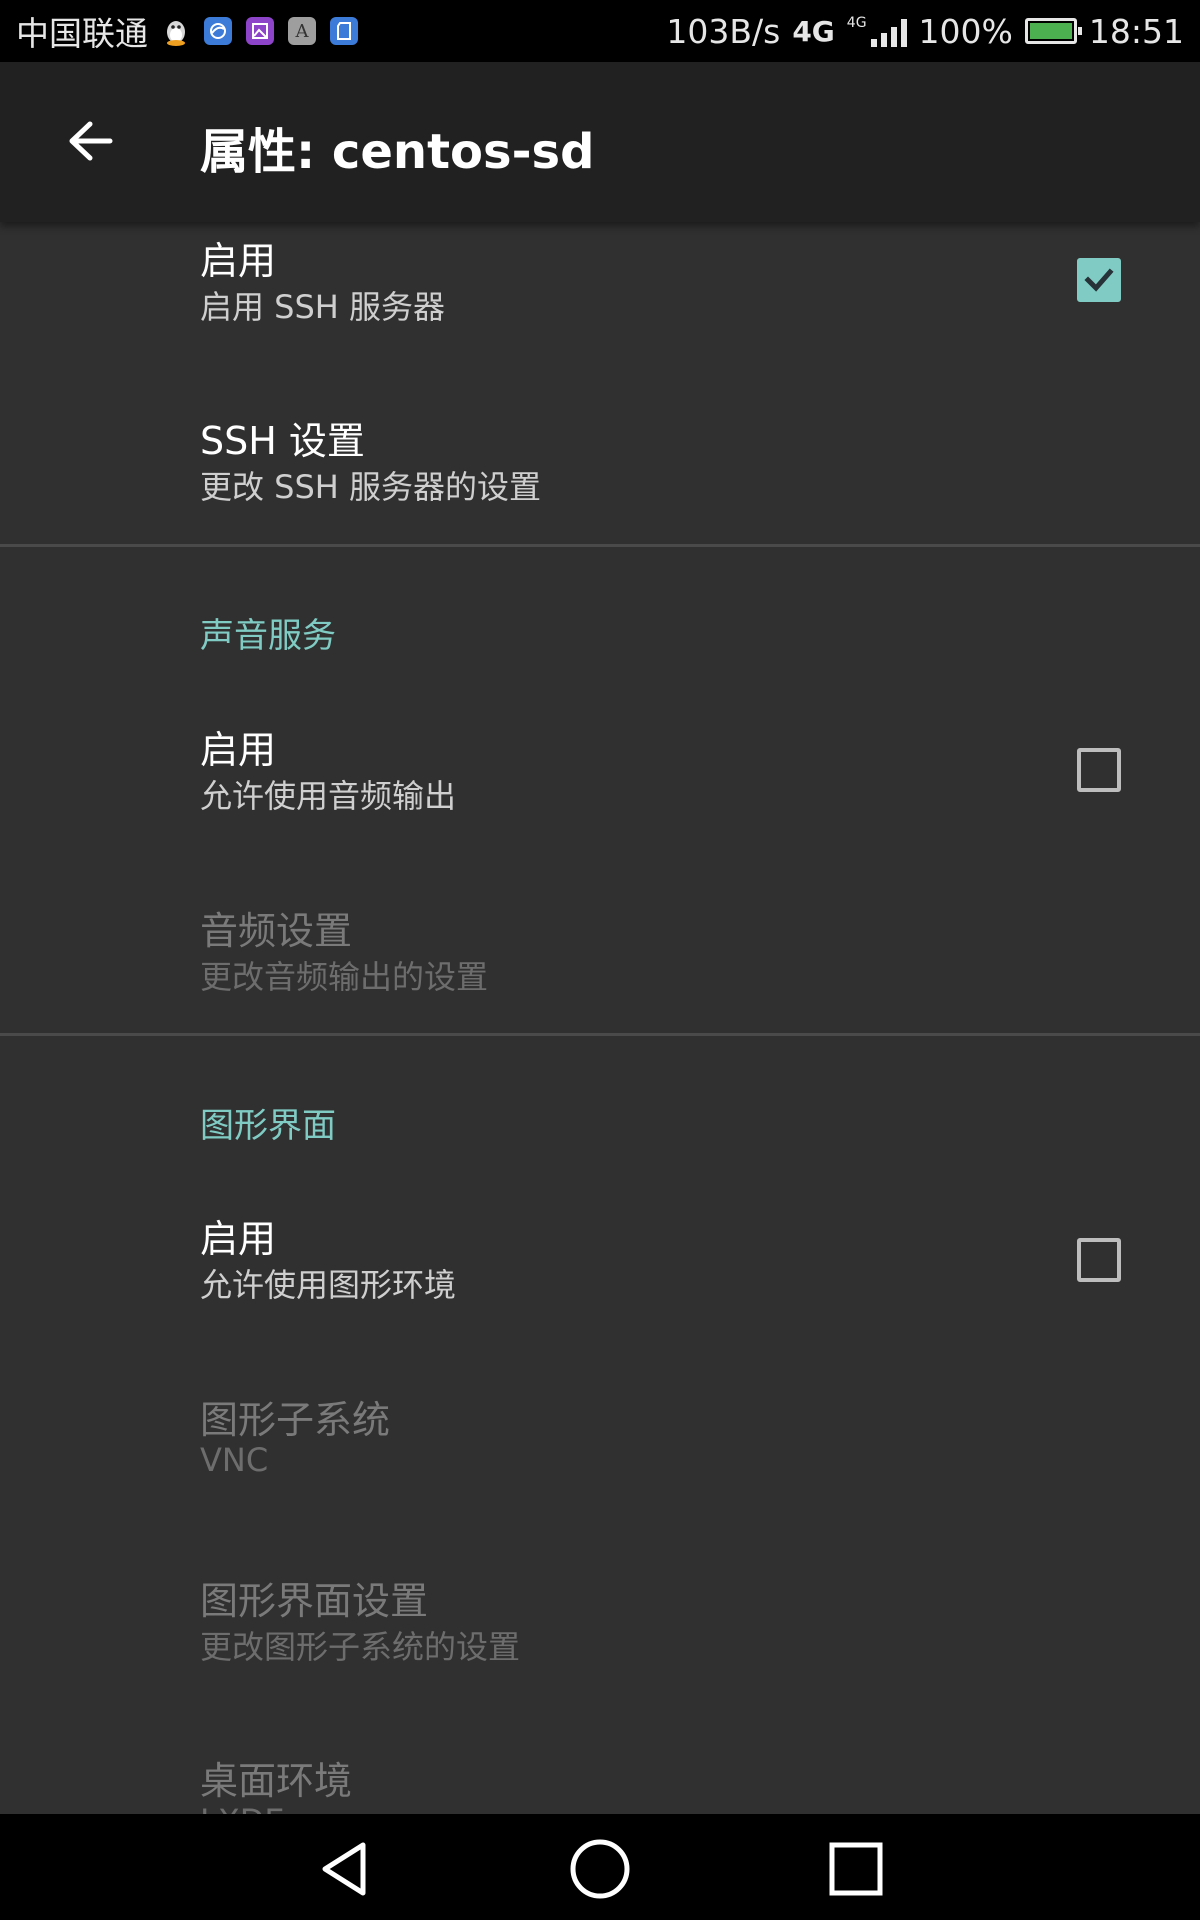  I want to click on signal-network-label: 4G, so click(856, 23).